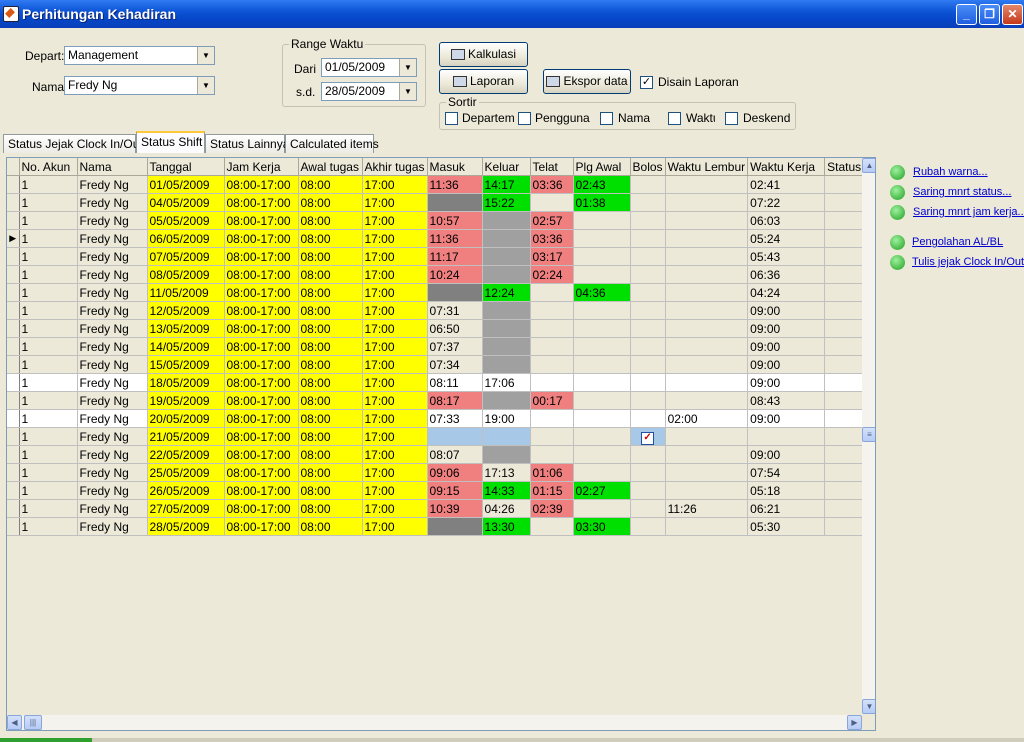 The height and width of the screenshot is (742, 1024). What do you see at coordinates (648, 438) in the screenshot?
I see `bolos-checkbox: ✓` at bounding box center [648, 438].